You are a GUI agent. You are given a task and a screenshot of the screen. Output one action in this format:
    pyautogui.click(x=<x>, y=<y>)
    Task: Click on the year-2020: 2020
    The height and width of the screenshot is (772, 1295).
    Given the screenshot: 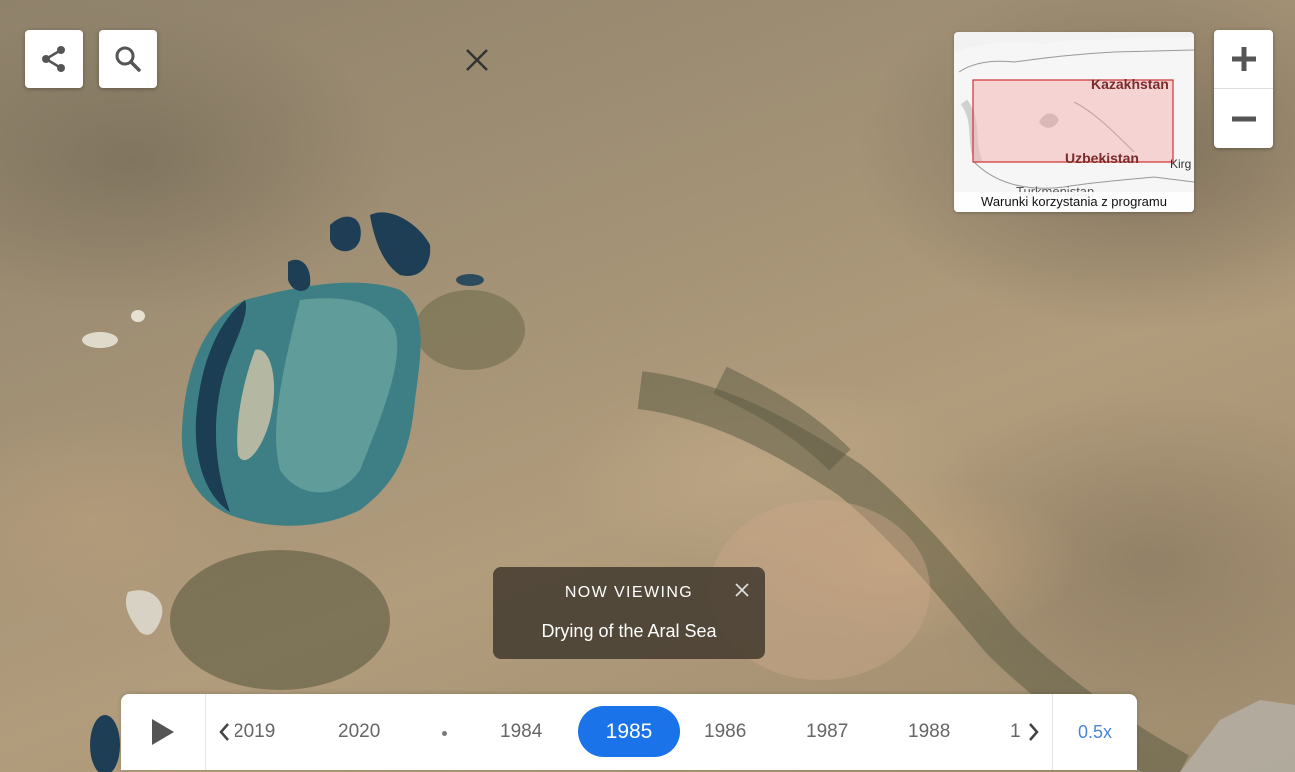 What is the action you would take?
    pyautogui.click(x=359, y=732)
    